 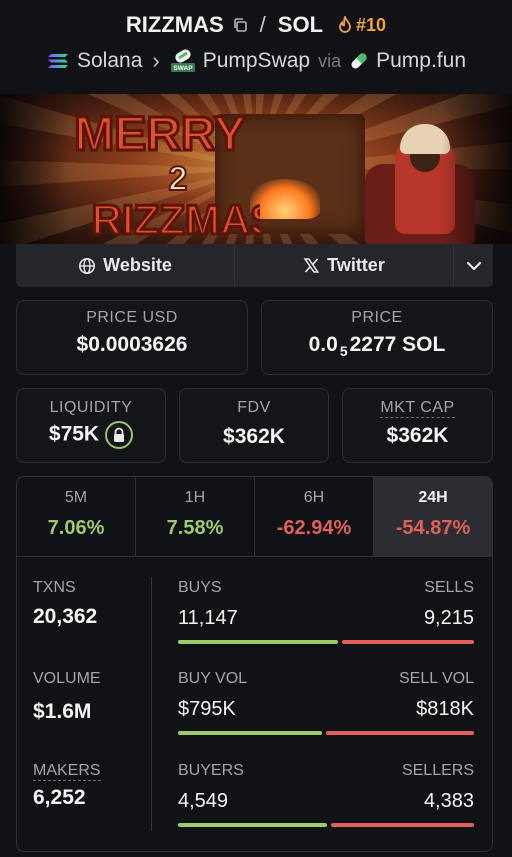 I want to click on fdv-card: FDV $362K, so click(x=254, y=425).